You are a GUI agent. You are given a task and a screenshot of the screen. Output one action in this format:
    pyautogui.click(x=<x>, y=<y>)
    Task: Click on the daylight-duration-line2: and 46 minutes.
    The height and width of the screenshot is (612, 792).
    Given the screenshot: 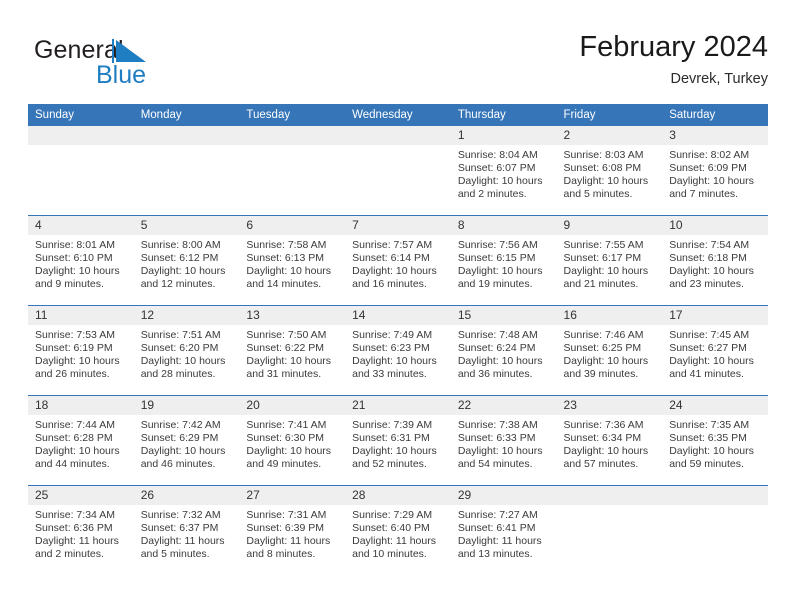 What is the action you would take?
    pyautogui.click(x=178, y=464)
    